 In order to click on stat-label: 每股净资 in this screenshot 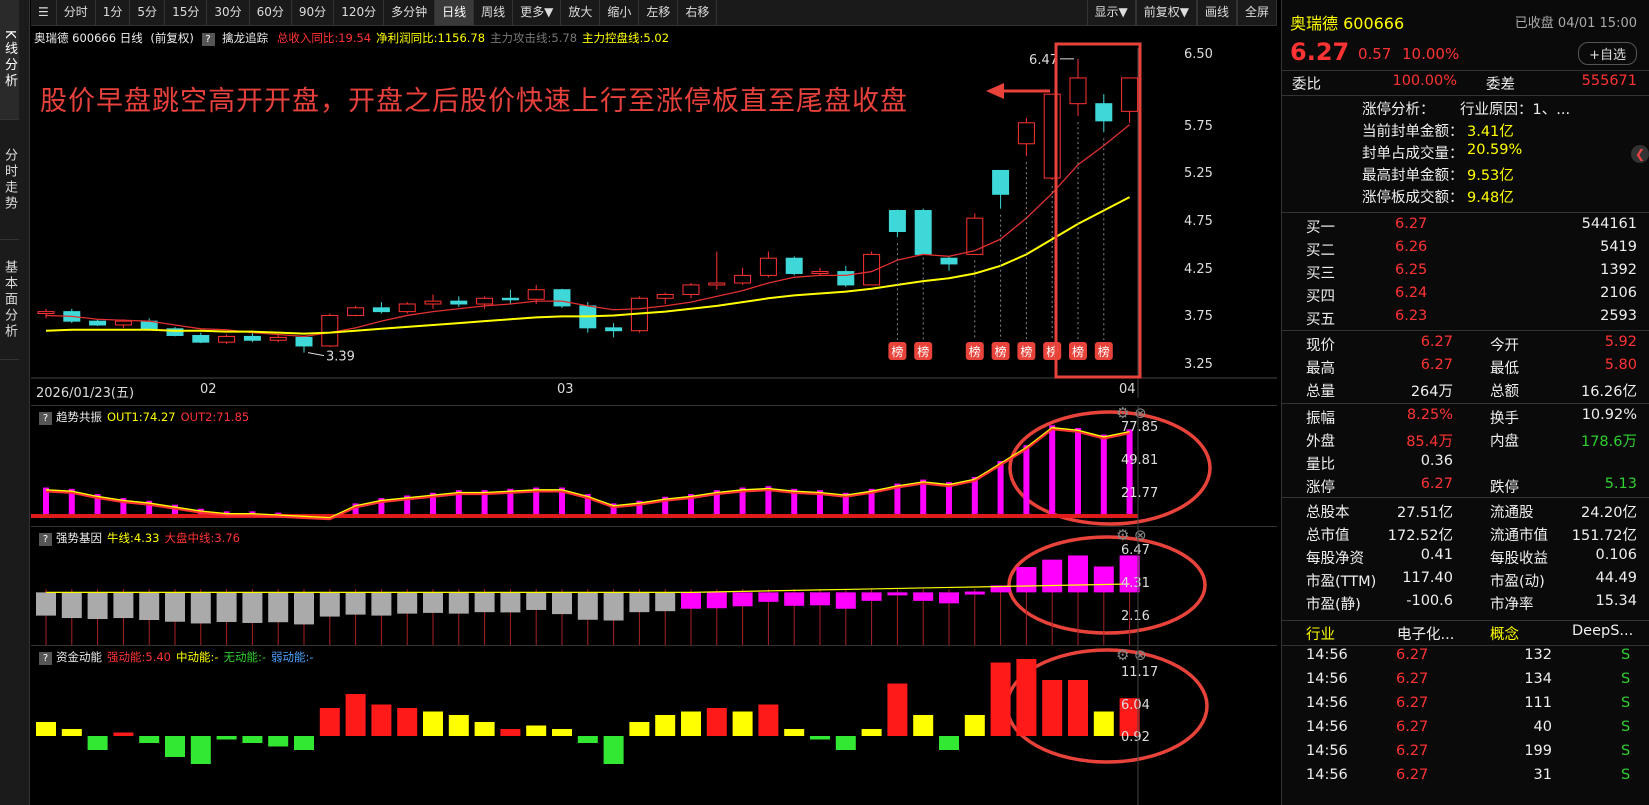, I will do `click(1335, 559)`.